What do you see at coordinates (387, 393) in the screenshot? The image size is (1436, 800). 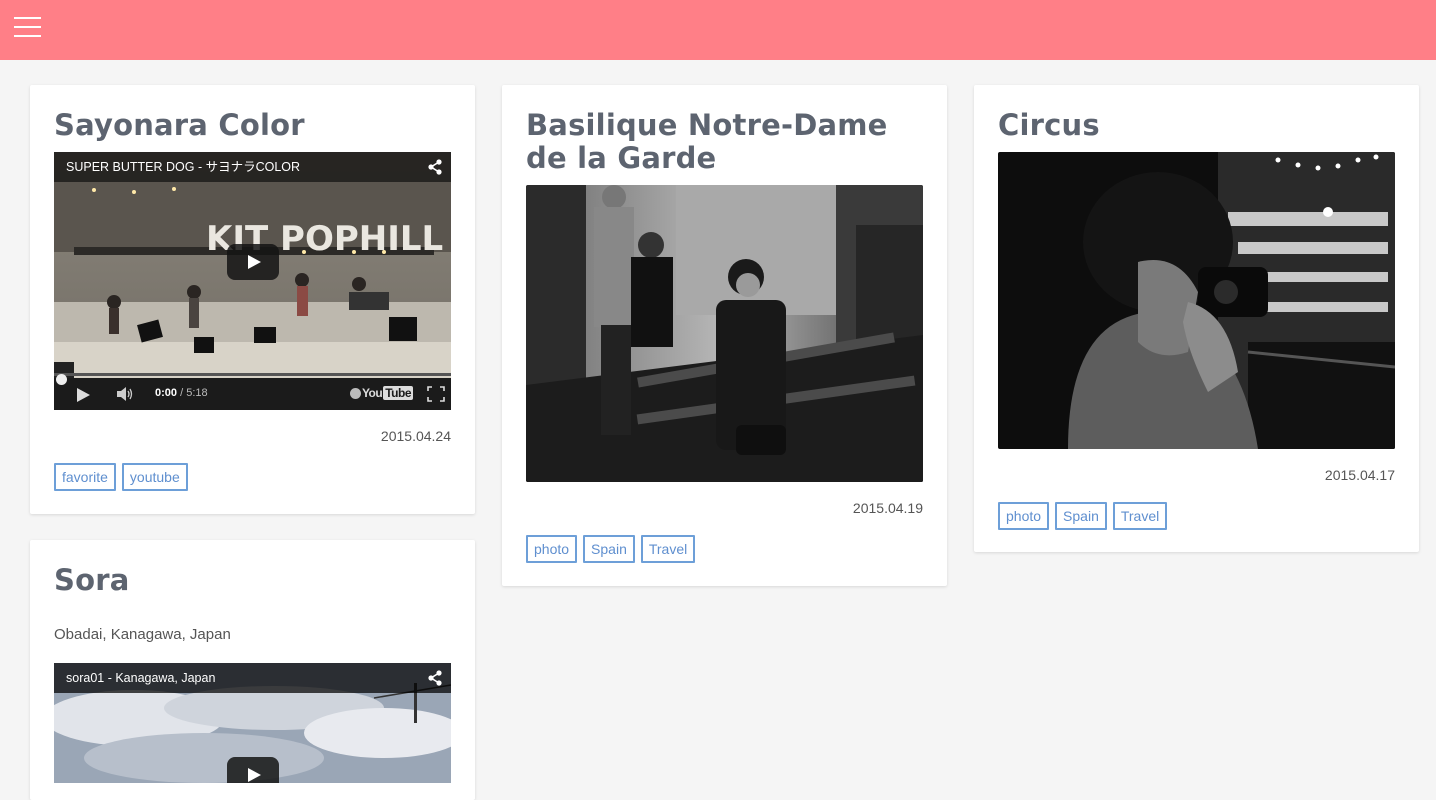 I see `youtube-logo-icon: You Tube` at bounding box center [387, 393].